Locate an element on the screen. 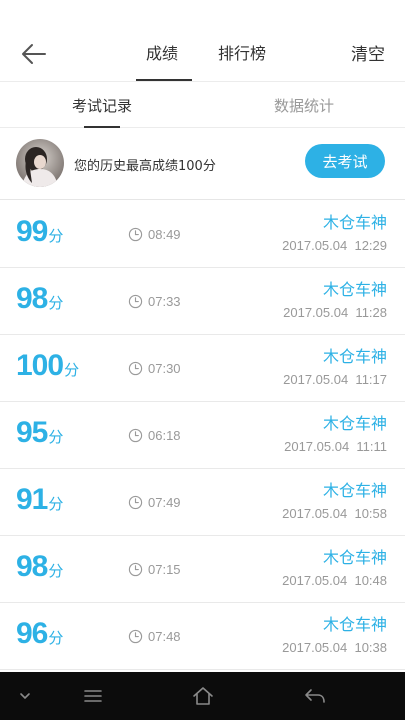 This screenshot has width=405, height=720. duration-text: 07:49 is located at coordinates (164, 502).